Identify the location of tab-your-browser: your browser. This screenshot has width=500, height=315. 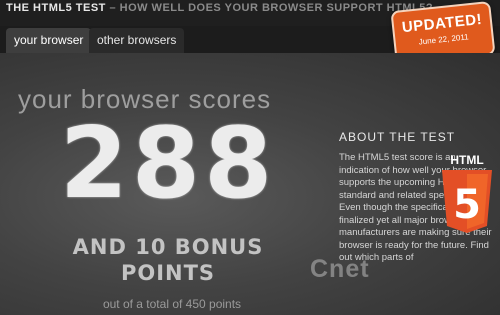
(49, 40).